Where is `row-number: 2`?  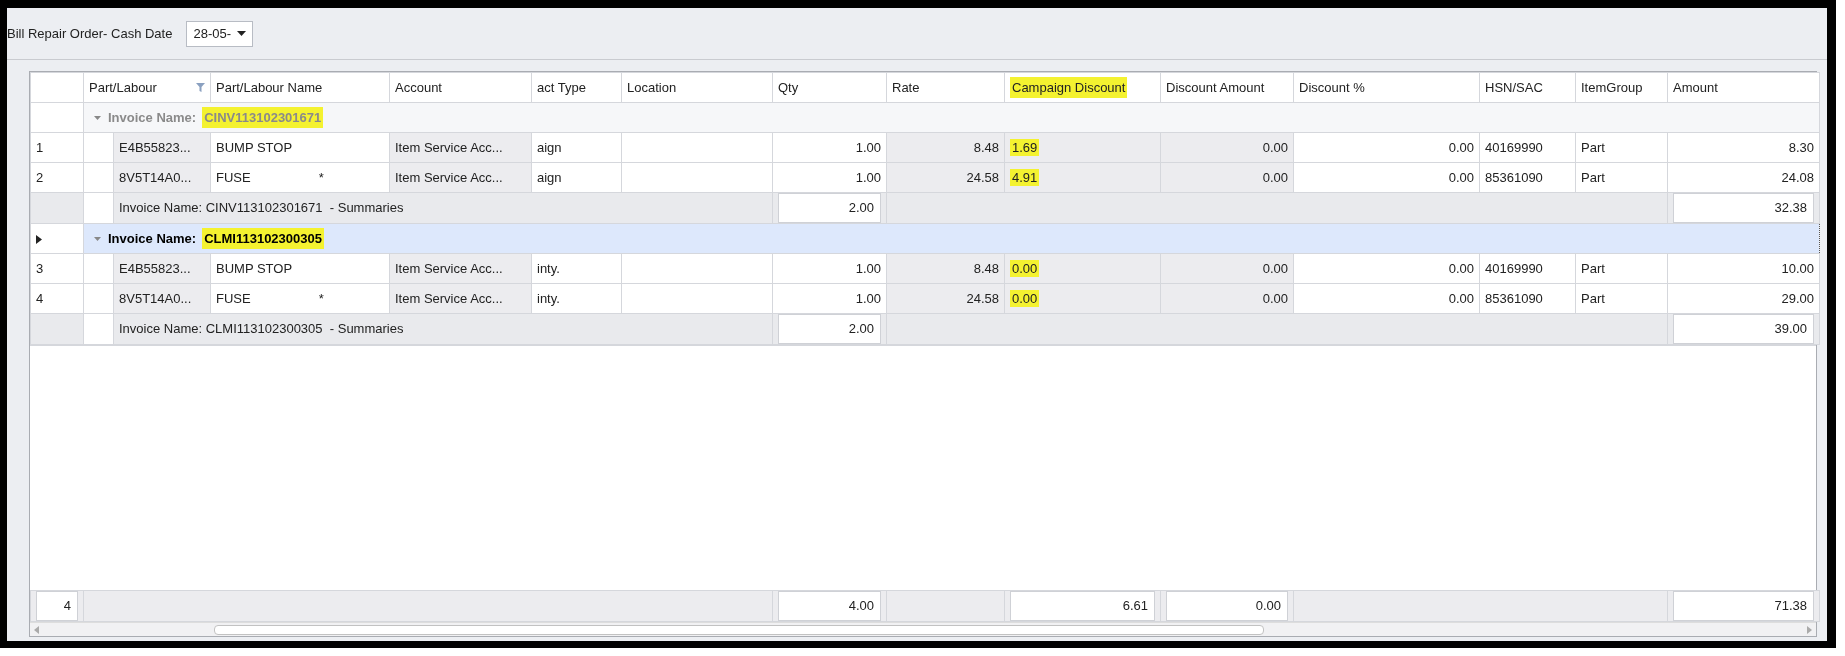 row-number: 2 is located at coordinates (57, 177).